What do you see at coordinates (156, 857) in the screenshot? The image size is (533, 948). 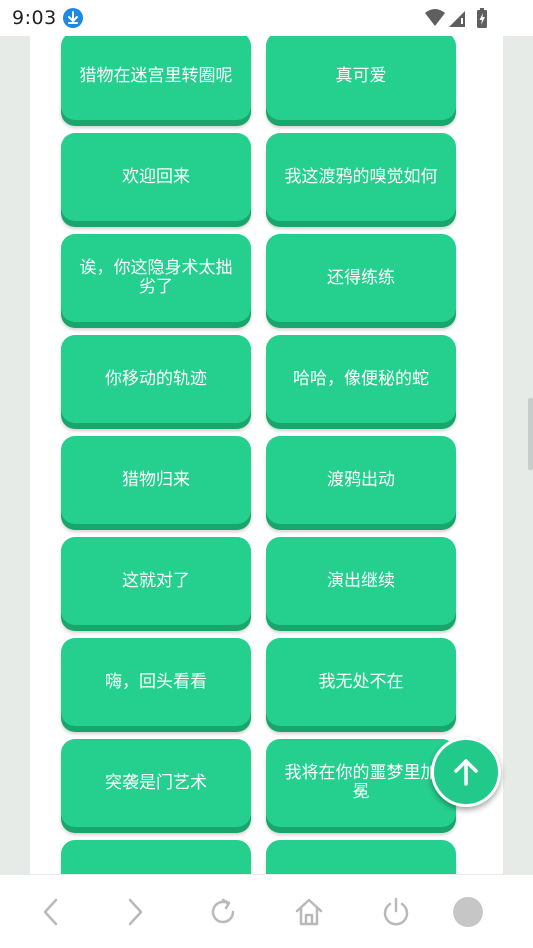 I see `phrase-button: 欢迎来到我的噩梦里` at bounding box center [156, 857].